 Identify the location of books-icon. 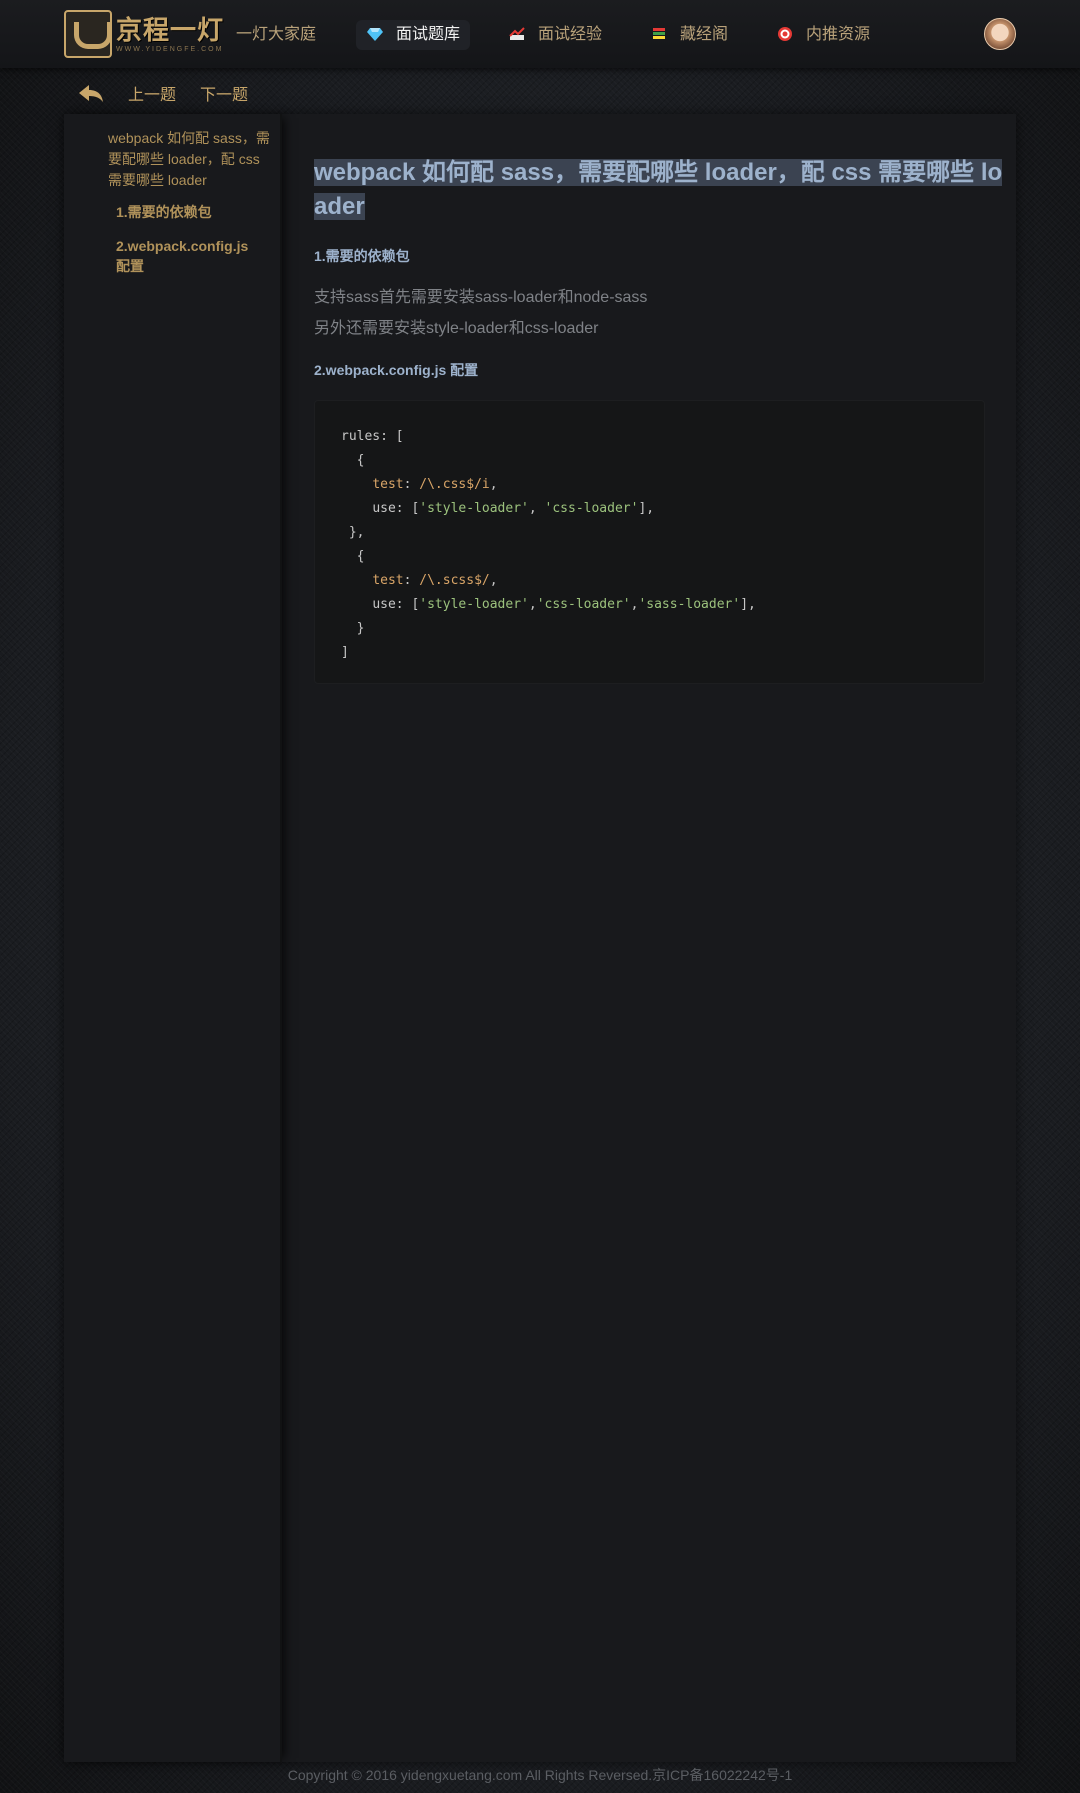
(659, 35).